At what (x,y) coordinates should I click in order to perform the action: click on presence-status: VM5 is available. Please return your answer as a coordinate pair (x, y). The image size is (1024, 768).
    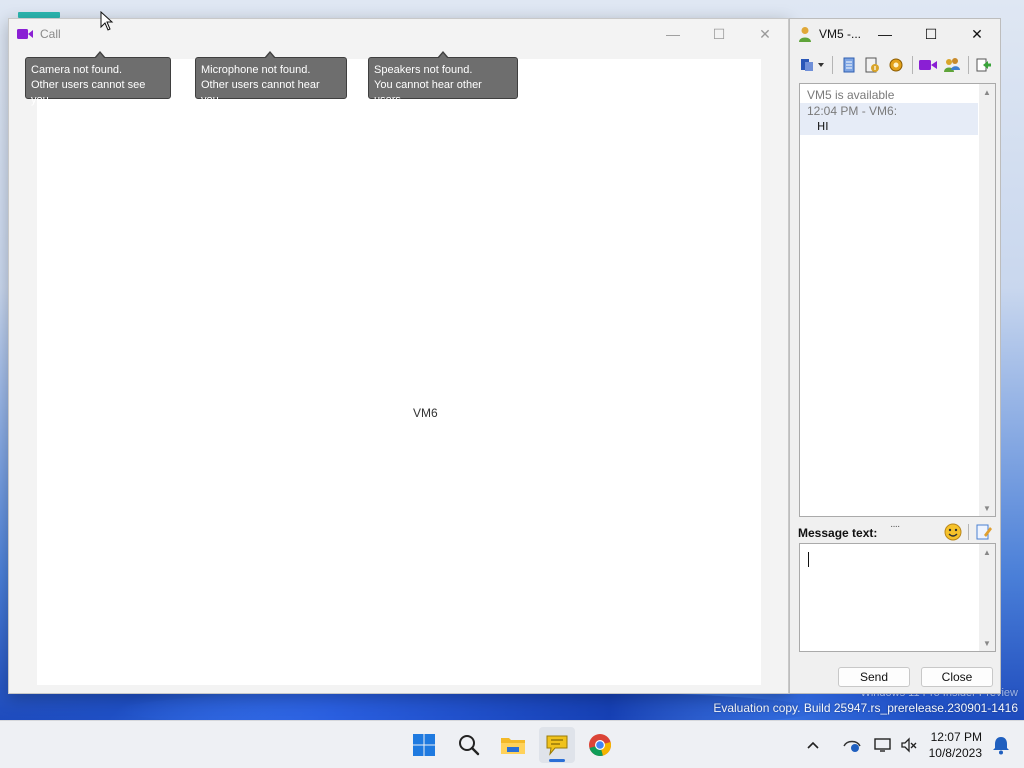
    Looking at the image, I should click on (851, 95).